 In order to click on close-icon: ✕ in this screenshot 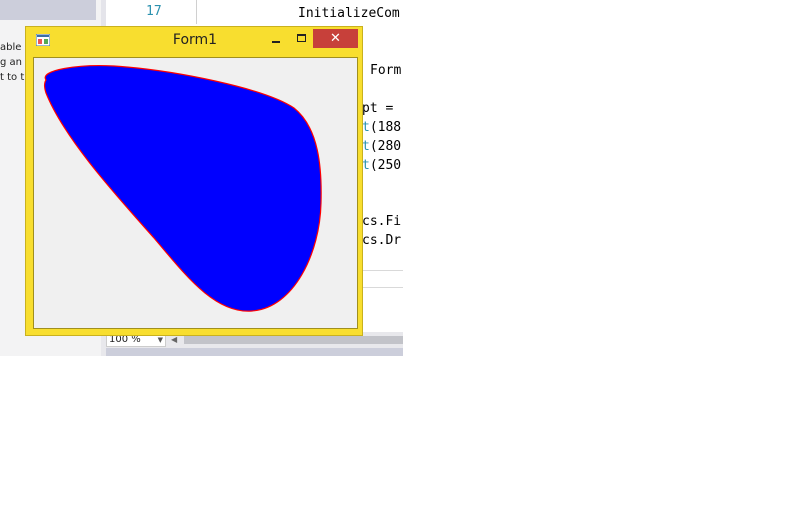, I will do `click(335, 38)`.